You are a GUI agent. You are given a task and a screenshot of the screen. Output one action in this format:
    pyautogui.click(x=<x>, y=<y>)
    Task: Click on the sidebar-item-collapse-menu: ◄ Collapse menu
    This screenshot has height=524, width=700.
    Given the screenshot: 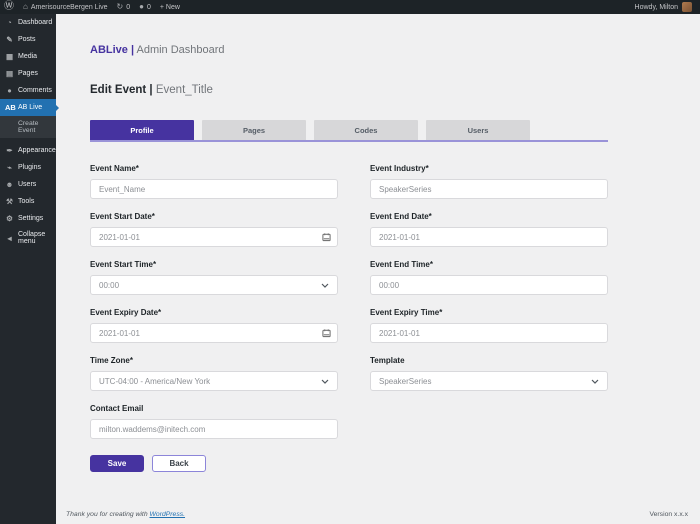 What is the action you would take?
    pyautogui.click(x=28, y=238)
    